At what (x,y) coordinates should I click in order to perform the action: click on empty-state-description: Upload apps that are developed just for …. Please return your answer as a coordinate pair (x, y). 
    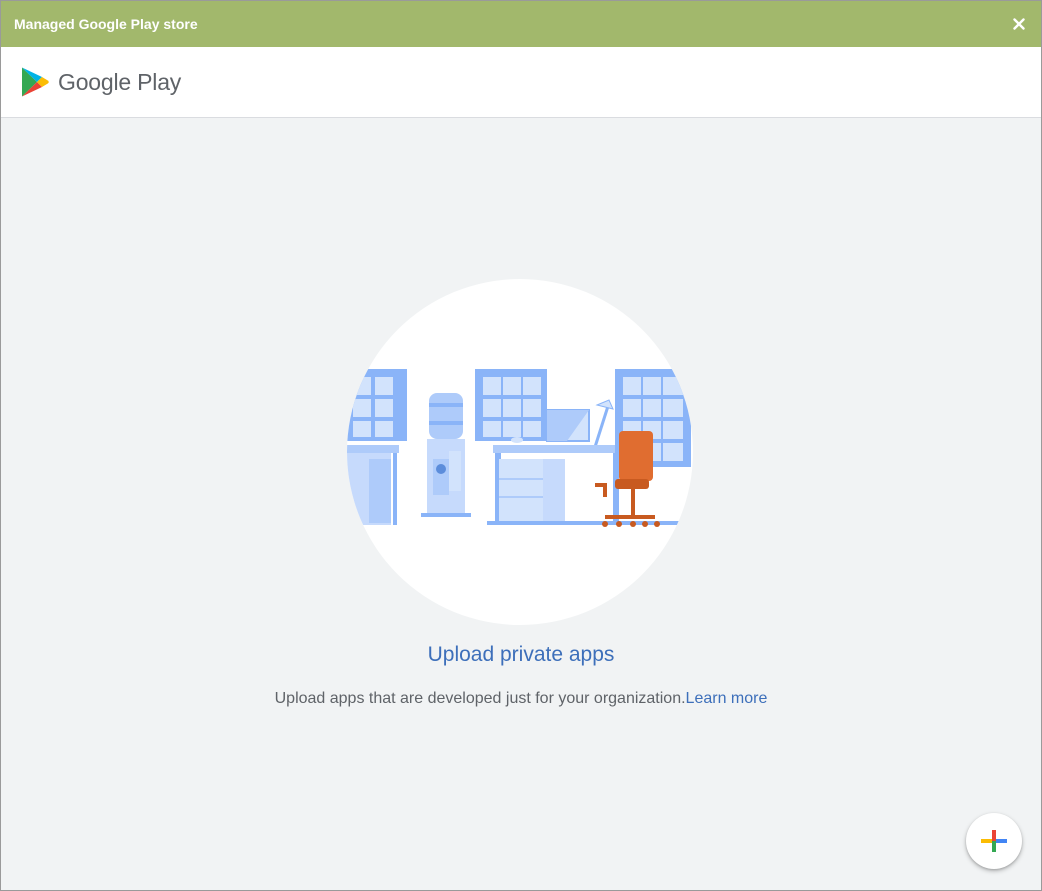
    Looking at the image, I should click on (521, 699).